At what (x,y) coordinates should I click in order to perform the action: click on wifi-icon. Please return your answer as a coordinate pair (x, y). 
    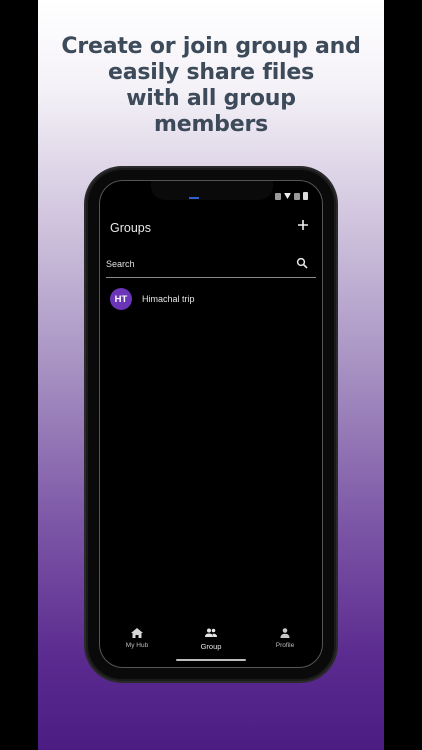
    Looking at the image, I should click on (287, 196).